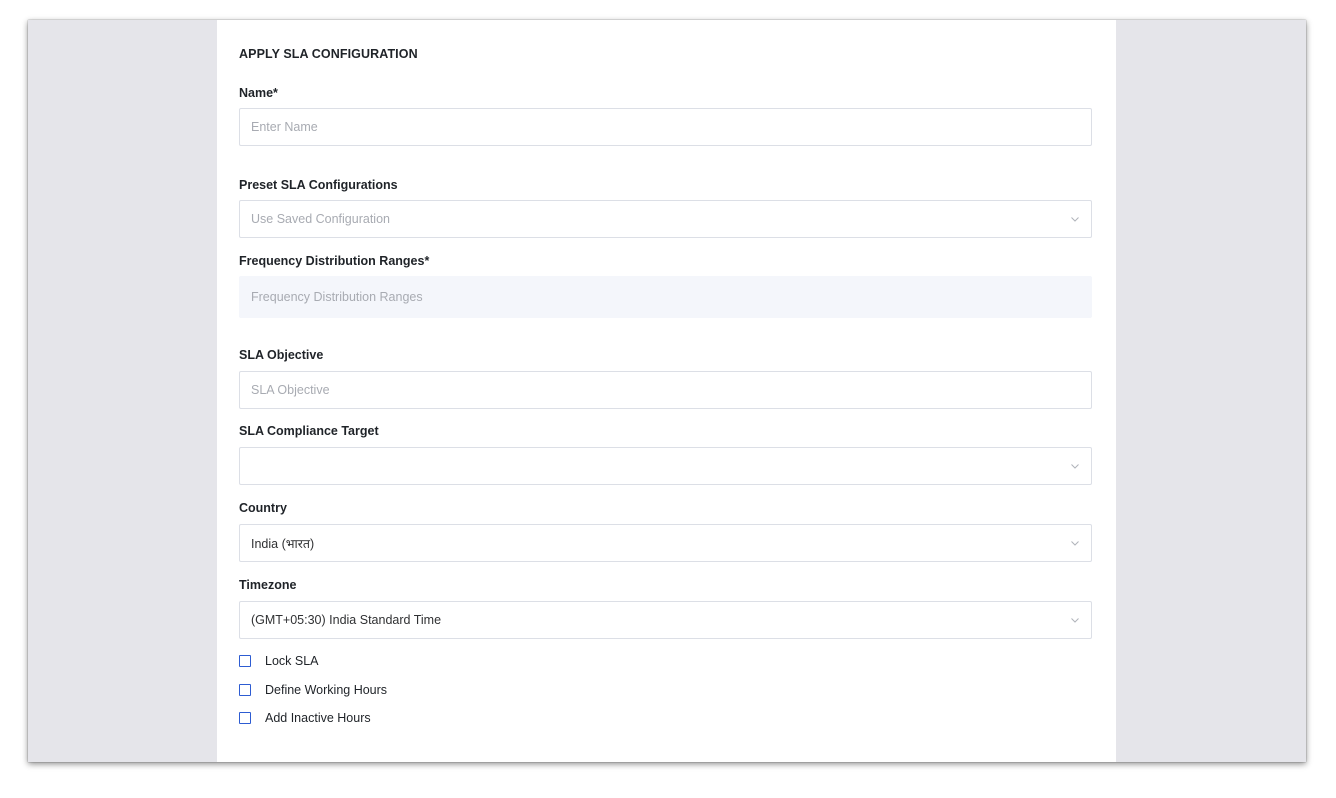 The image size is (1336, 798). What do you see at coordinates (245, 718) in the screenshot?
I see `add-inactive-hours-checkbox` at bounding box center [245, 718].